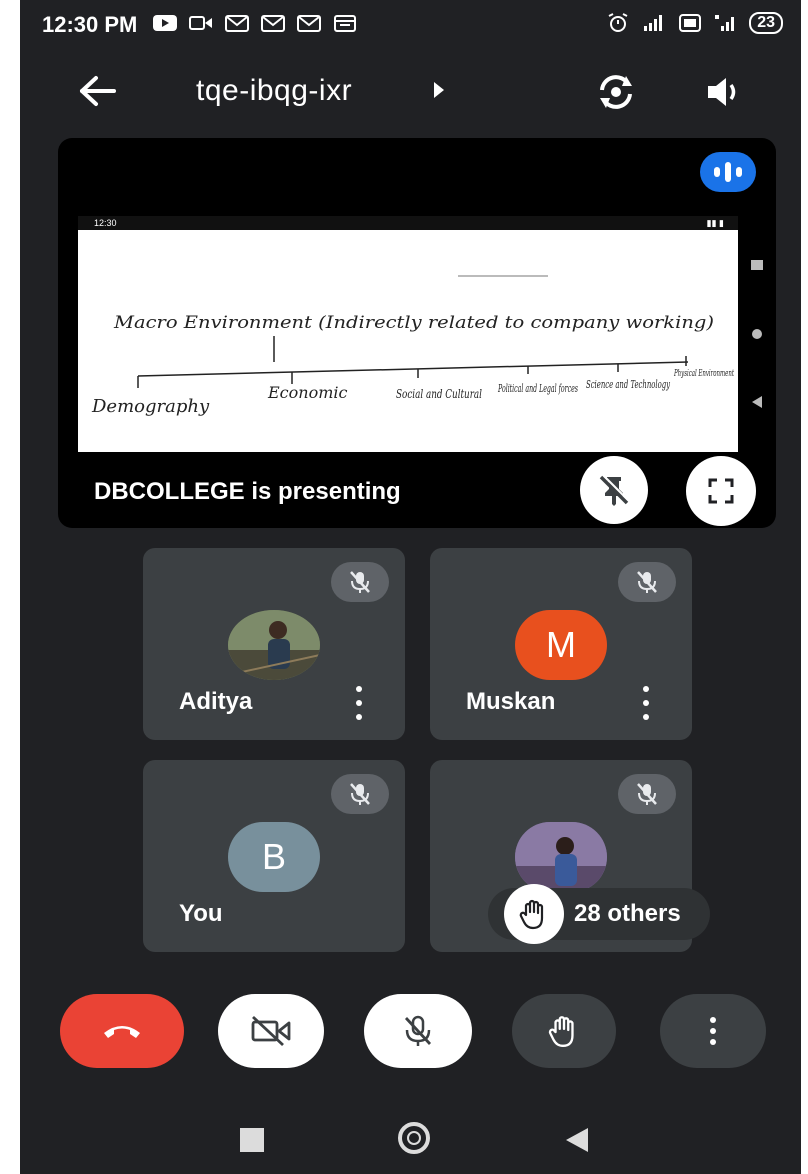  Describe the element at coordinates (534, 914) in the screenshot. I see `raised-hand-icon` at that location.